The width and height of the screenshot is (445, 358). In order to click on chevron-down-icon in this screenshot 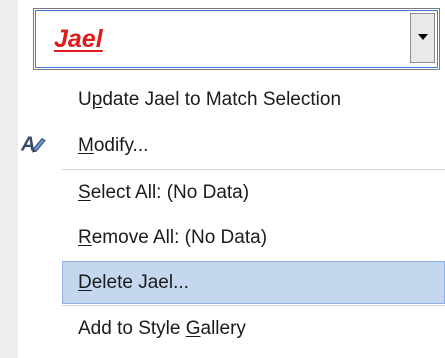, I will do `click(423, 37)`.